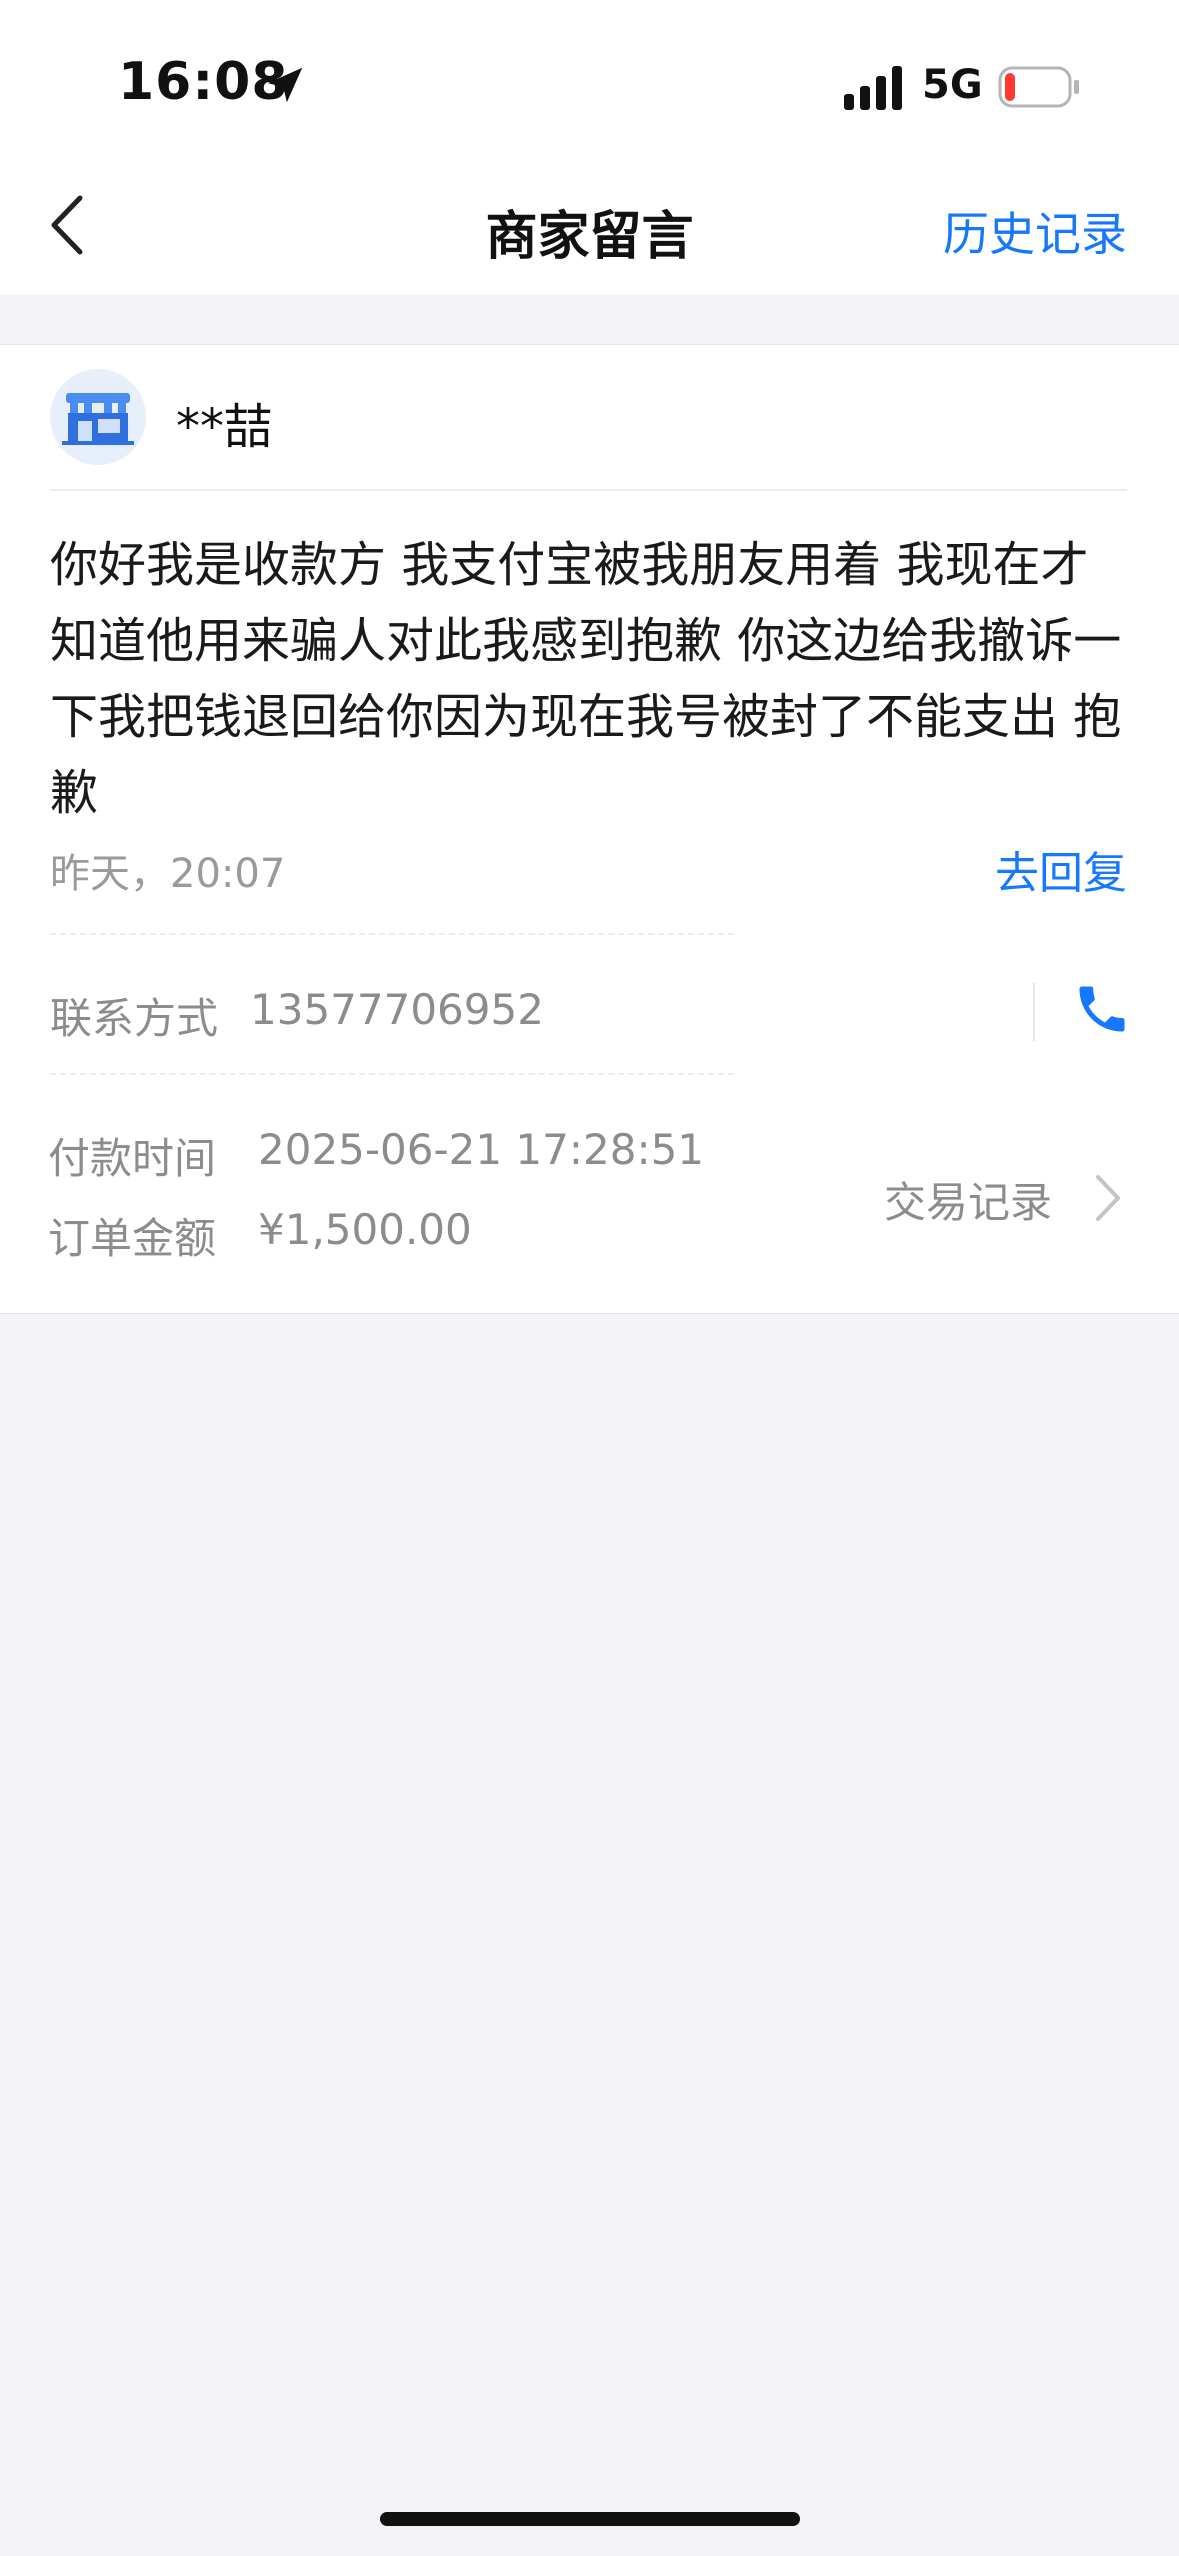  I want to click on order-amount-label: 订单金额, so click(132, 1238).